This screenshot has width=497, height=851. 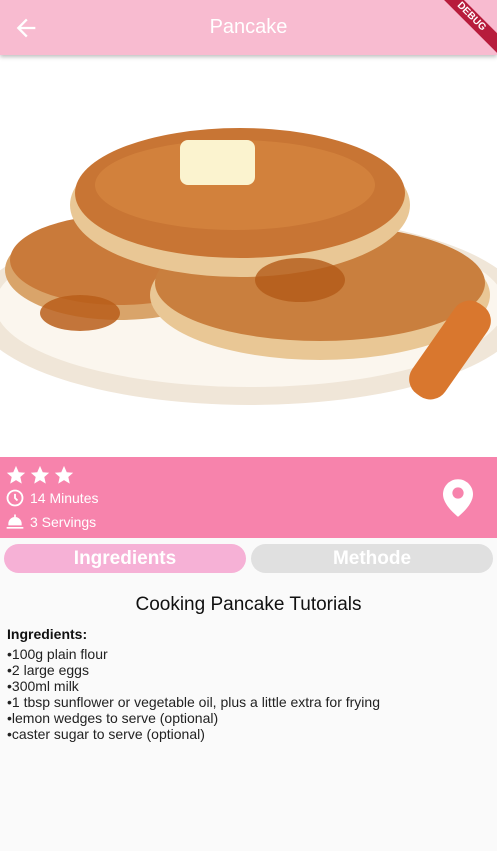 I want to click on servings: 3 Servings, so click(x=50, y=522).